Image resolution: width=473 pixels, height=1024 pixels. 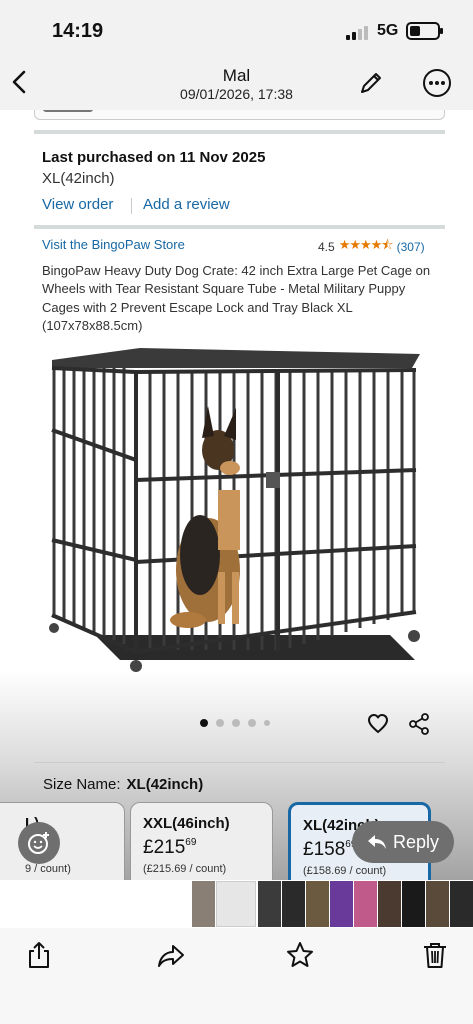 What do you see at coordinates (123, 784) in the screenshot?
I see `size-name-row: Size Name: XL(42inch)` at bounding box center [123, 784].